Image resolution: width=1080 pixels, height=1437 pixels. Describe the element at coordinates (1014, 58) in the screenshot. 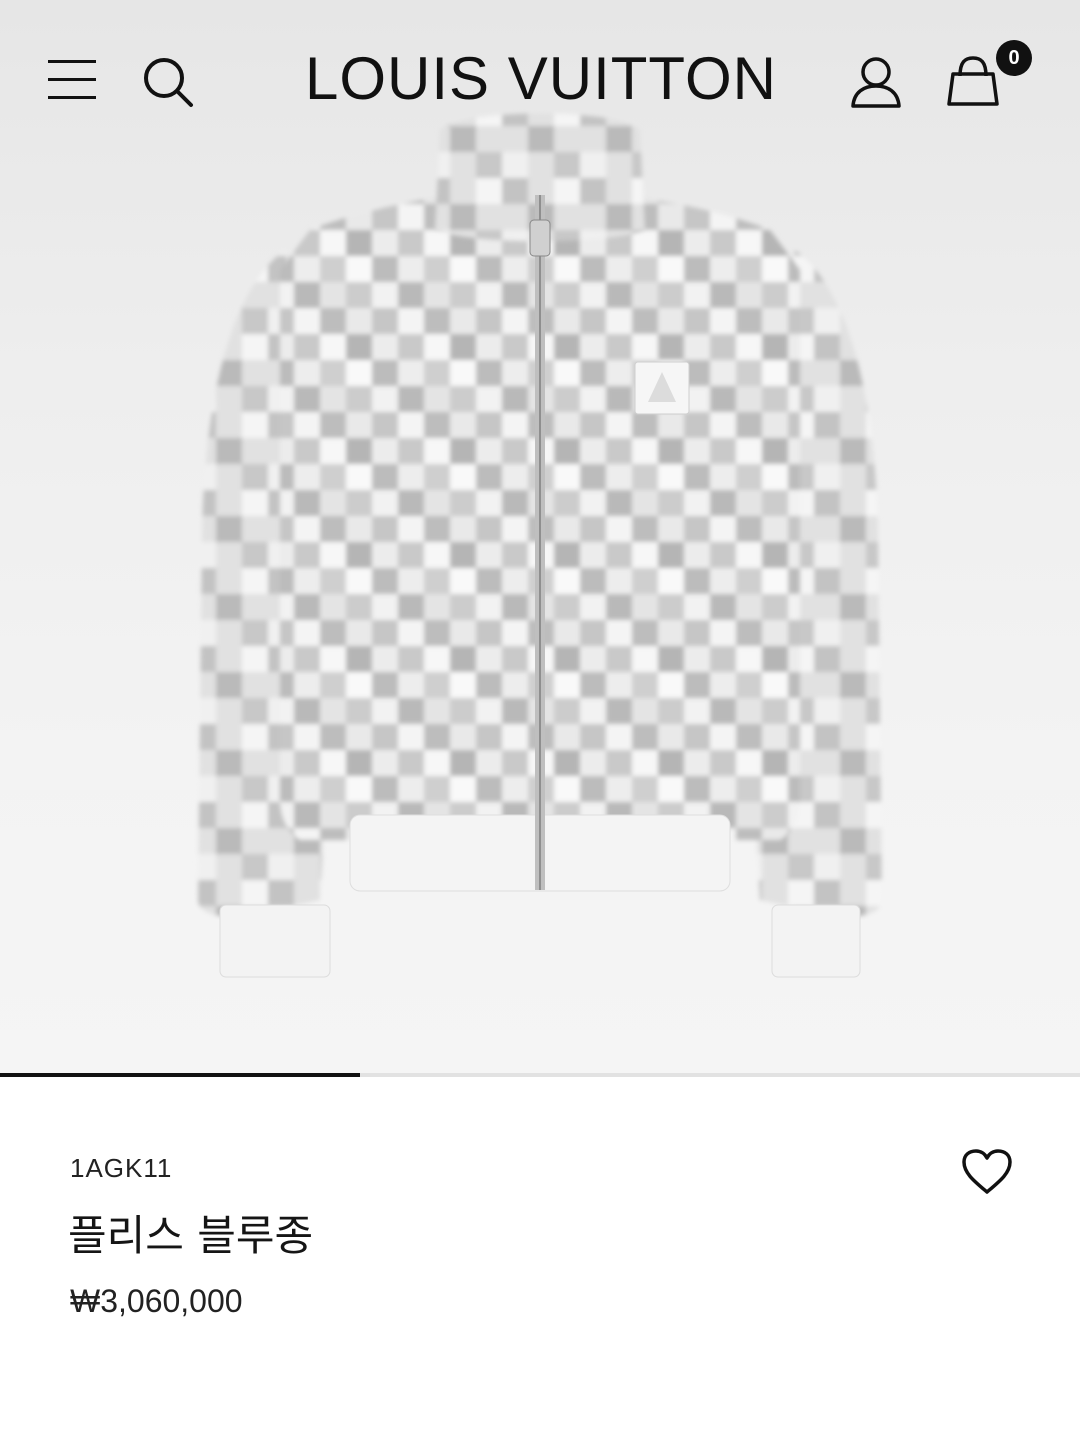

I see `cart-count-badge: 0` at that location.